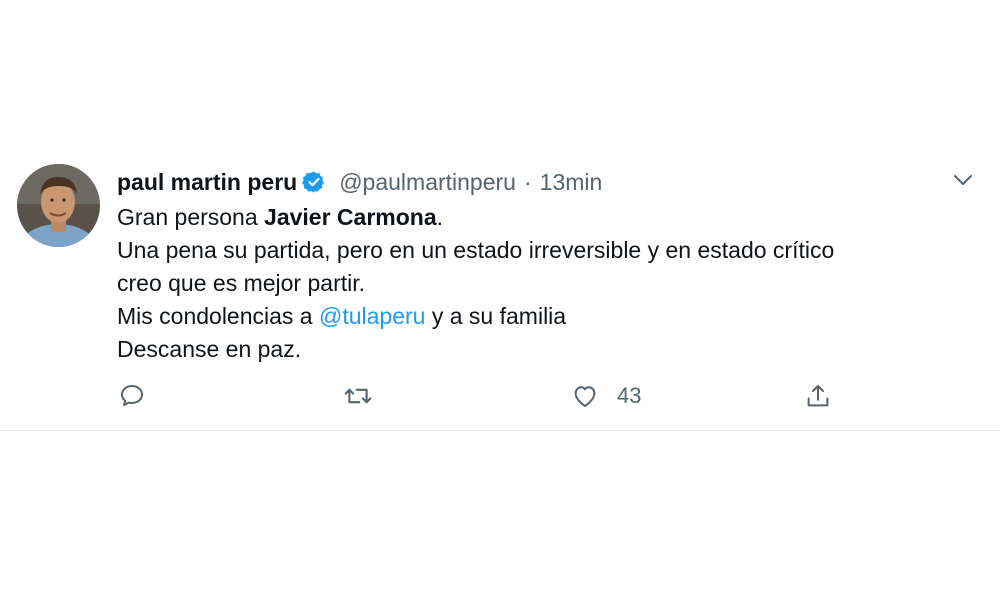 Image resolution: width=1000 pixels, height=590 pixels. I want to click on text-segment: y a su familia, so click(496, 316).